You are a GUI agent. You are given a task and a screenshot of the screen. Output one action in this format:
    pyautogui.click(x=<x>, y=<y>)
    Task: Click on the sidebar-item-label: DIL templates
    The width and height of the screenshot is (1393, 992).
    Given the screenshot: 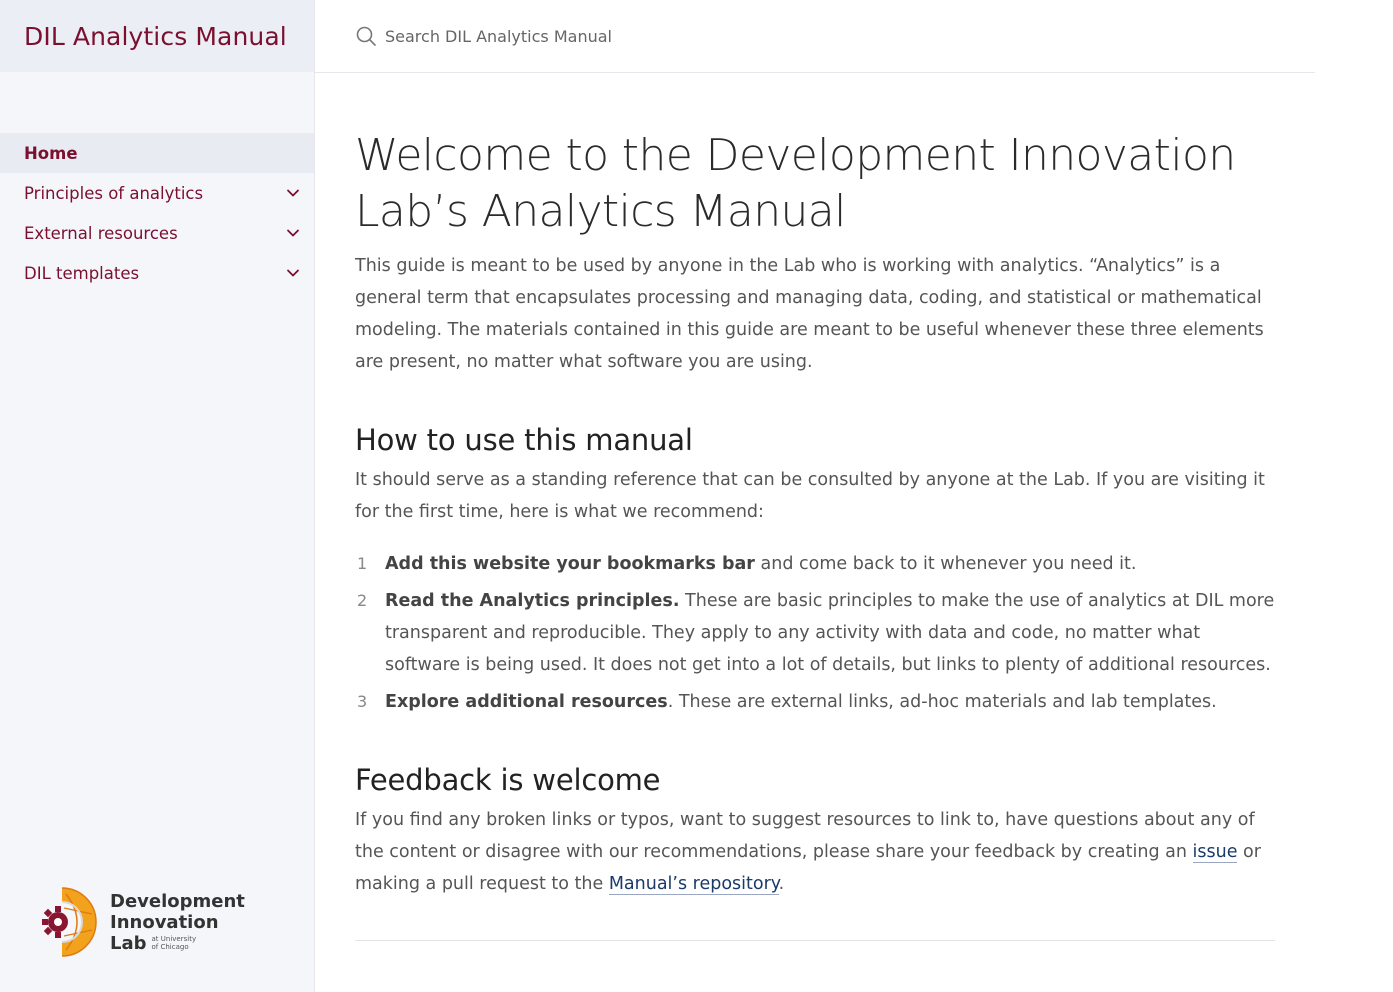 What is the action you would take?
    pyautogui.click(x=82, y=273)
    